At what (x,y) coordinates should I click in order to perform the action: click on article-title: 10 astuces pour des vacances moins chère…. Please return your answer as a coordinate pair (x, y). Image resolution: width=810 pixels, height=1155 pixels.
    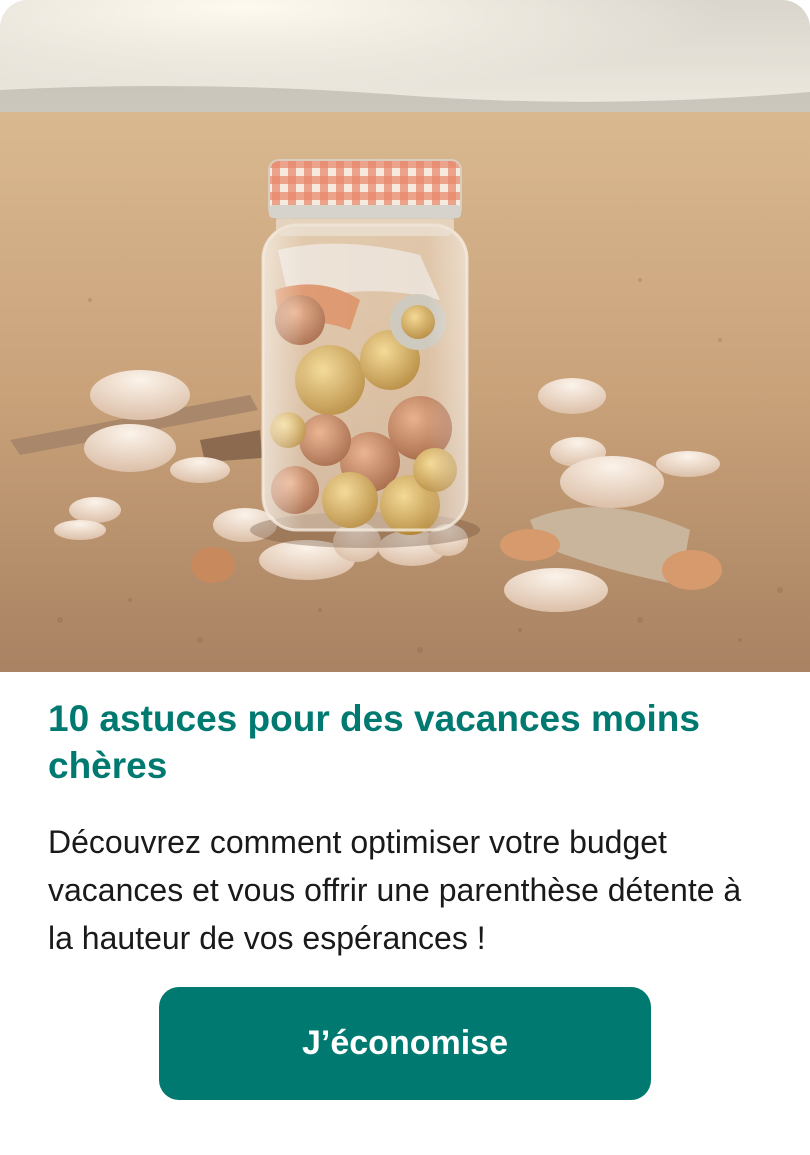
    Looking at the image, I should click on (374, 742).